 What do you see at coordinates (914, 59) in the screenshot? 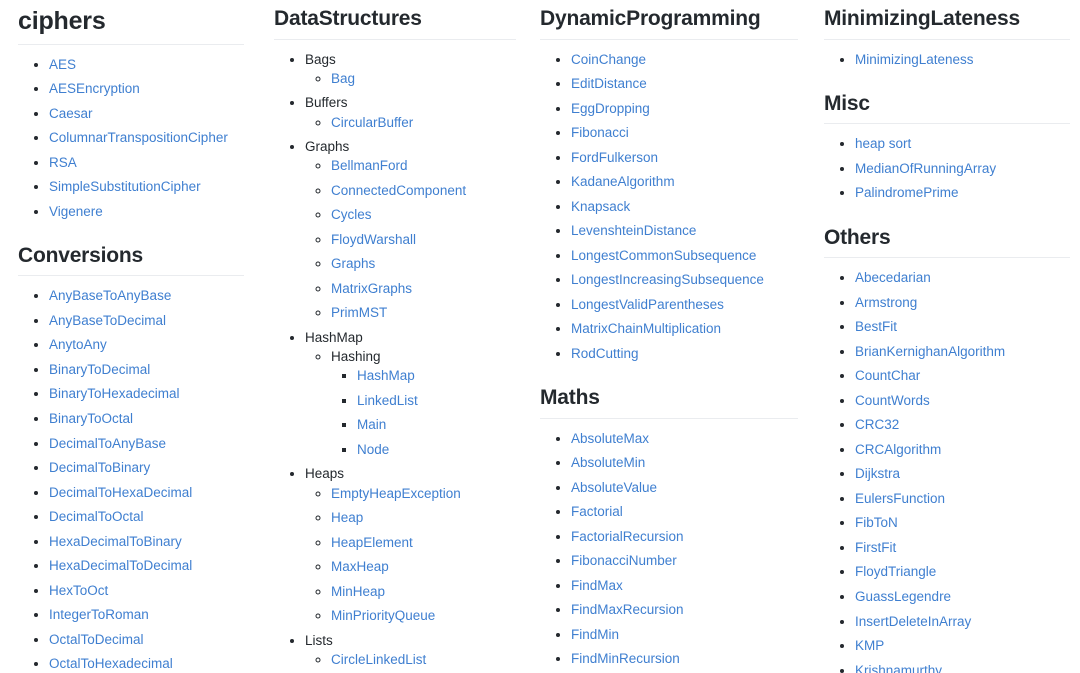
I see `link-minimizinglateness: MinimizingLateness` at bounding box center [914, 59].